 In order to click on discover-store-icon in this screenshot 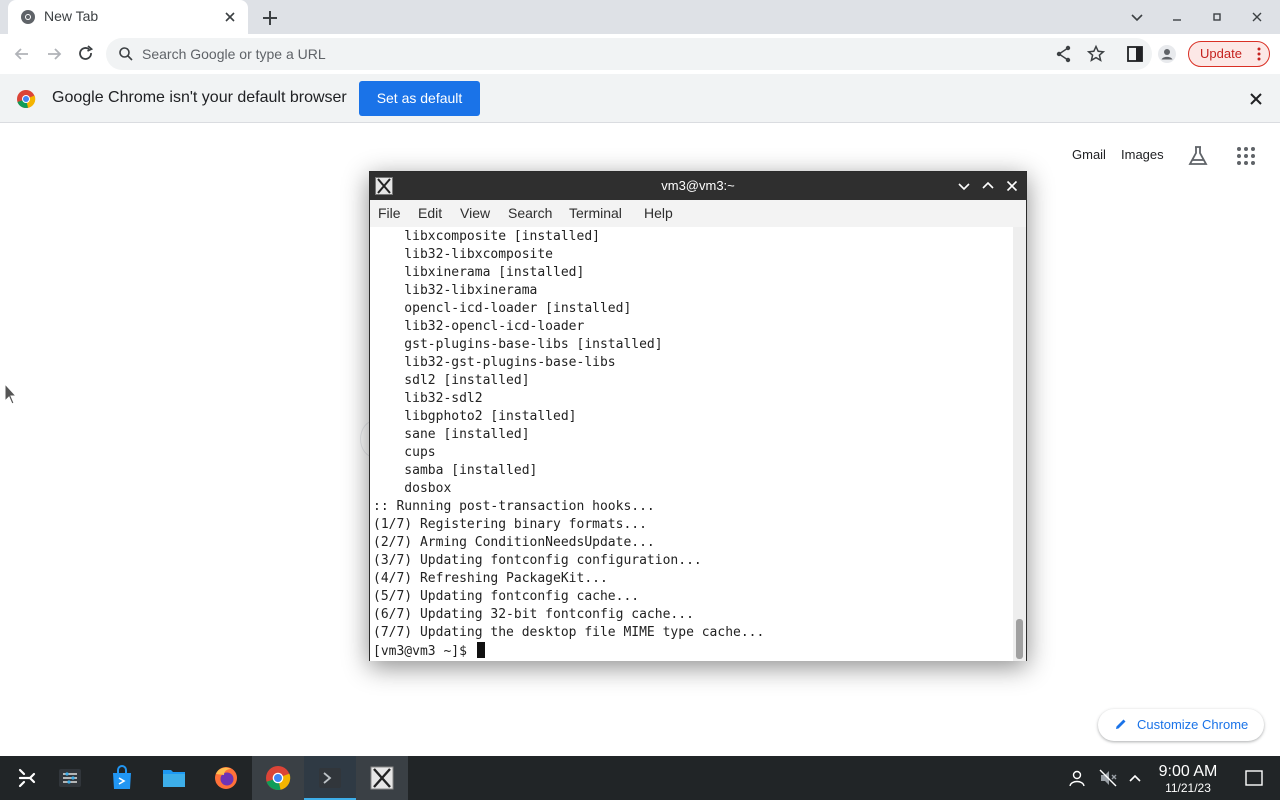, I will do `click(122, 777)`.